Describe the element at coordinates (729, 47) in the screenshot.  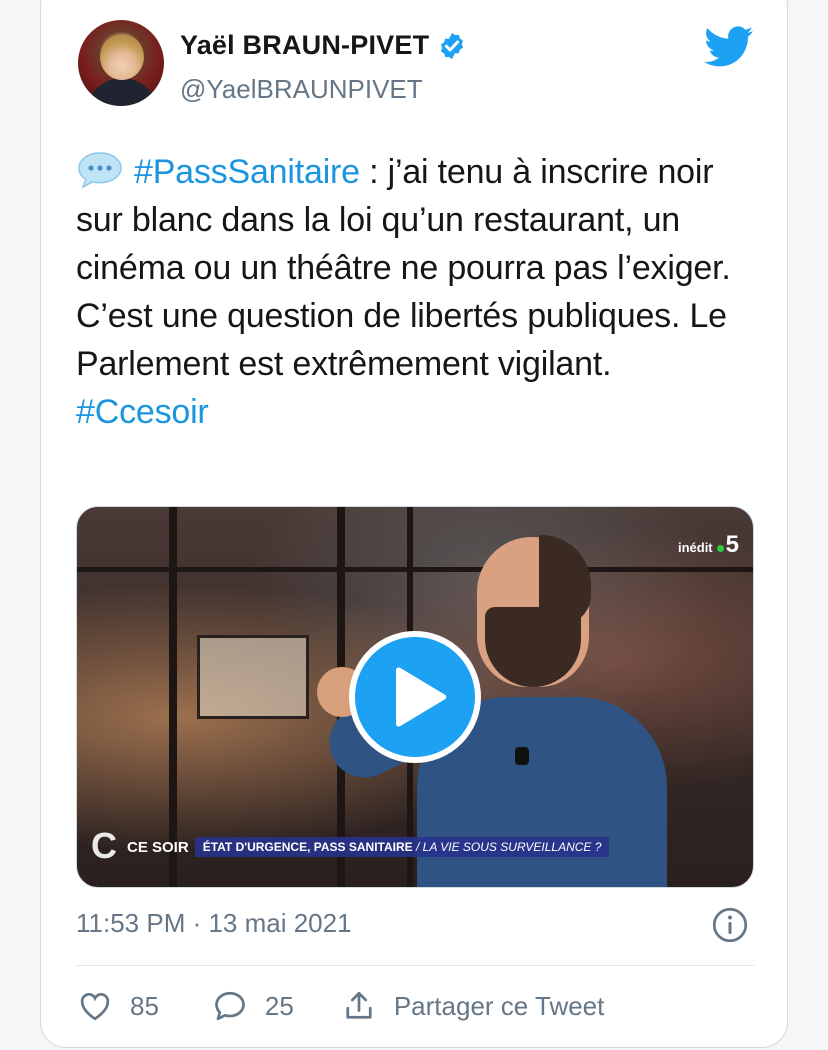
I see `twitter-bird-icon` at that location.